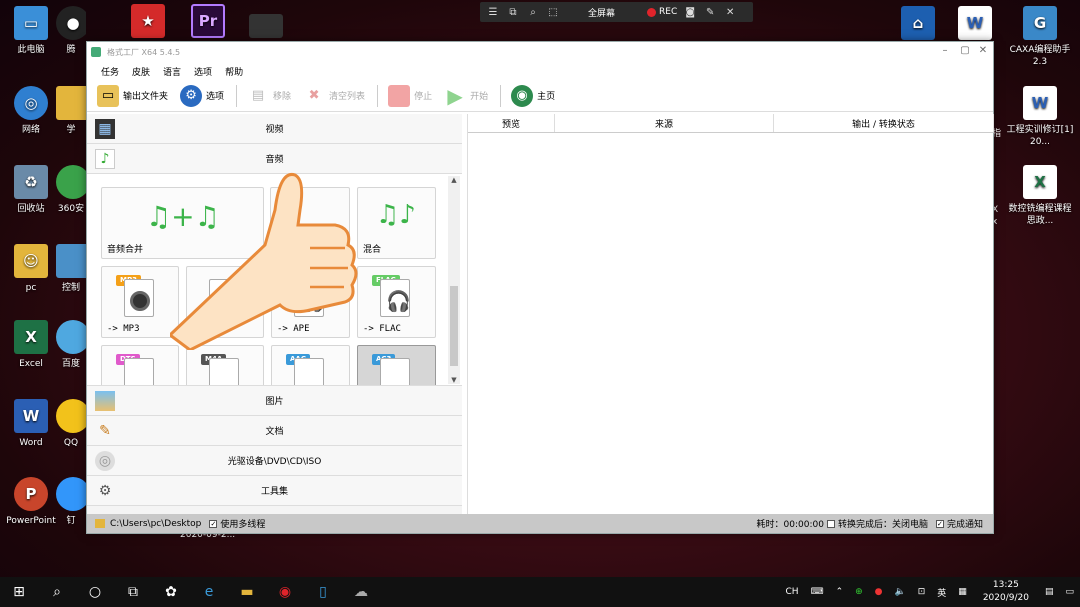 The width and height of the screenshot is (1080, 607). I want to click on window-icon: ⧉, so click(513, 12).